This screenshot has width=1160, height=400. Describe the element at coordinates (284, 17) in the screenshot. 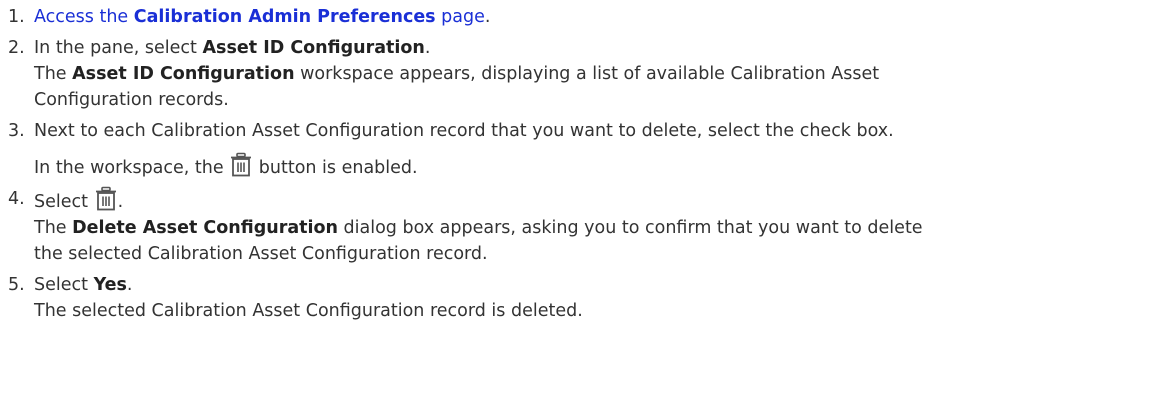

I see `link-text-bold: Calibration Admin Preferences` at that location.